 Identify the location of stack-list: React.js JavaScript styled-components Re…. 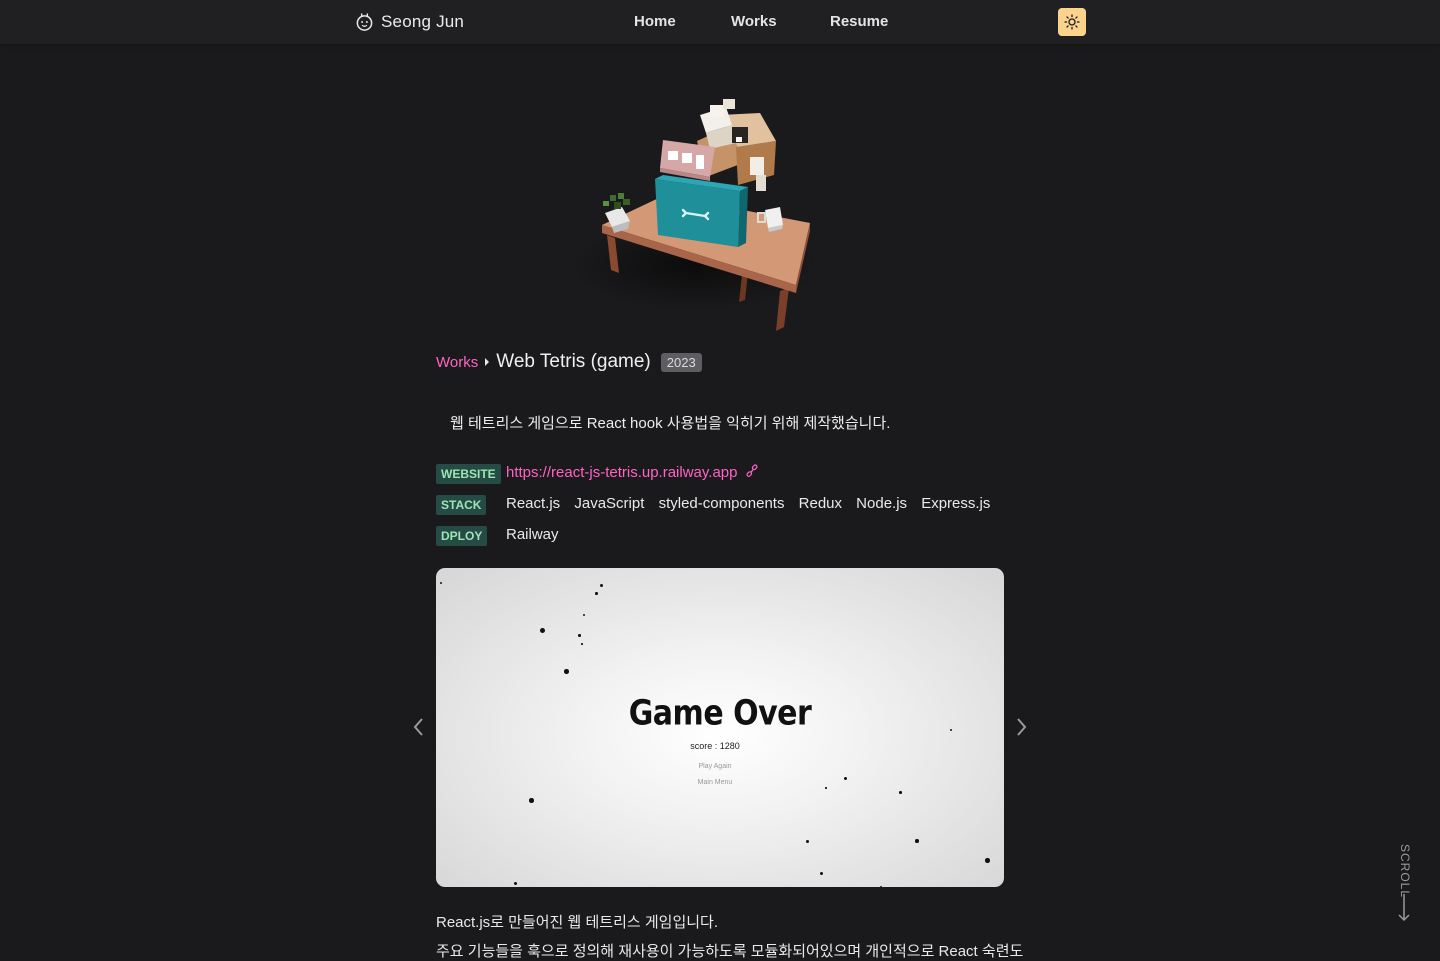
(753, 503).